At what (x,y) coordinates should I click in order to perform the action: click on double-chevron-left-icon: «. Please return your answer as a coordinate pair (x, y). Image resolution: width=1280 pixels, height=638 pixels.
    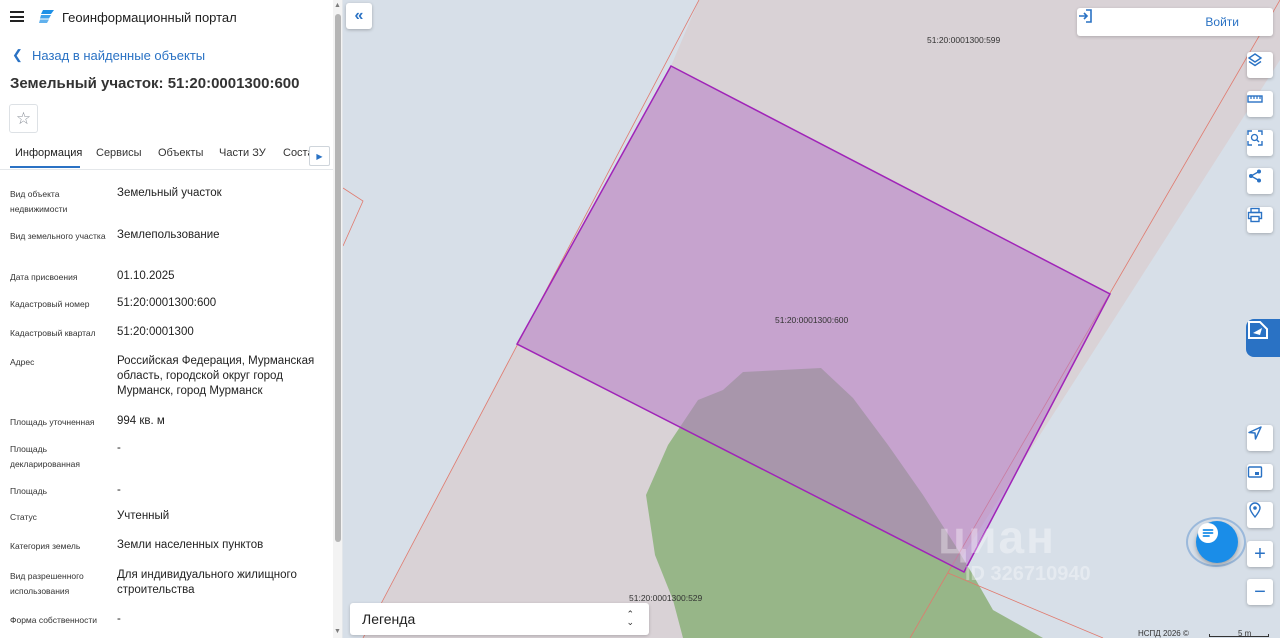
    Looking at the image, I should click on (359, 15).